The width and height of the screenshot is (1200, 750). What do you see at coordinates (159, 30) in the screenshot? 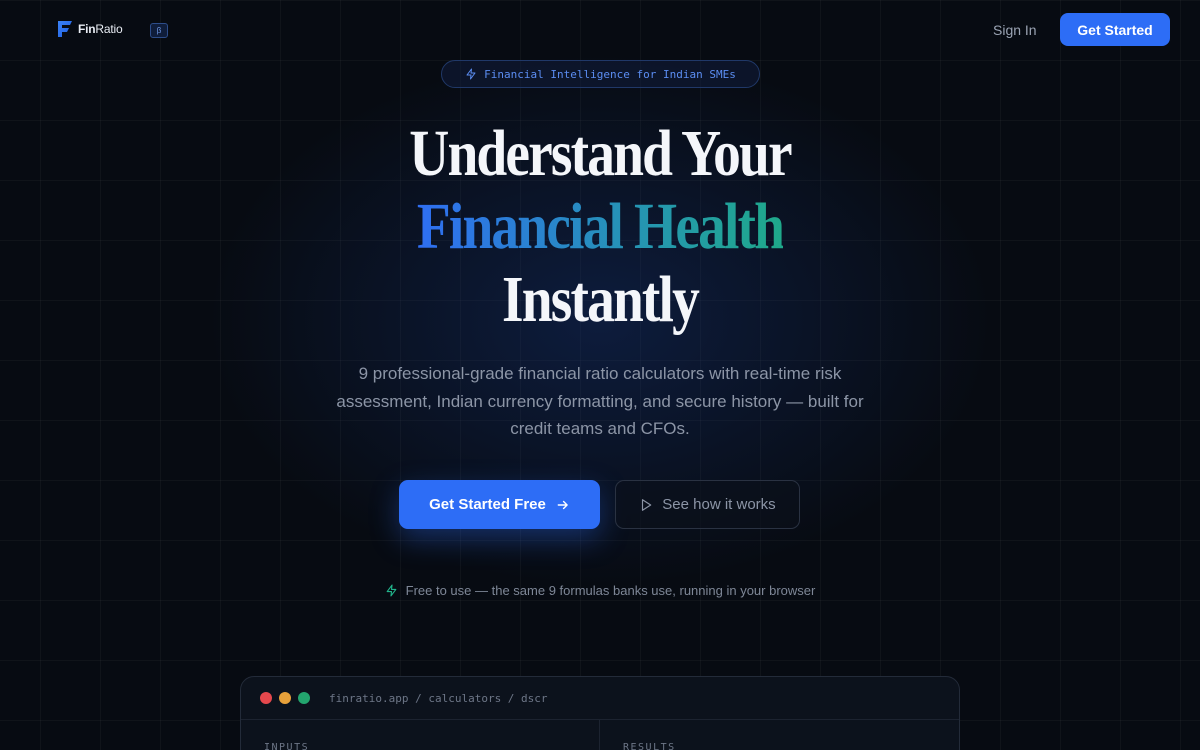
I see `beta-badge: β` at bounding box center [159, 30].